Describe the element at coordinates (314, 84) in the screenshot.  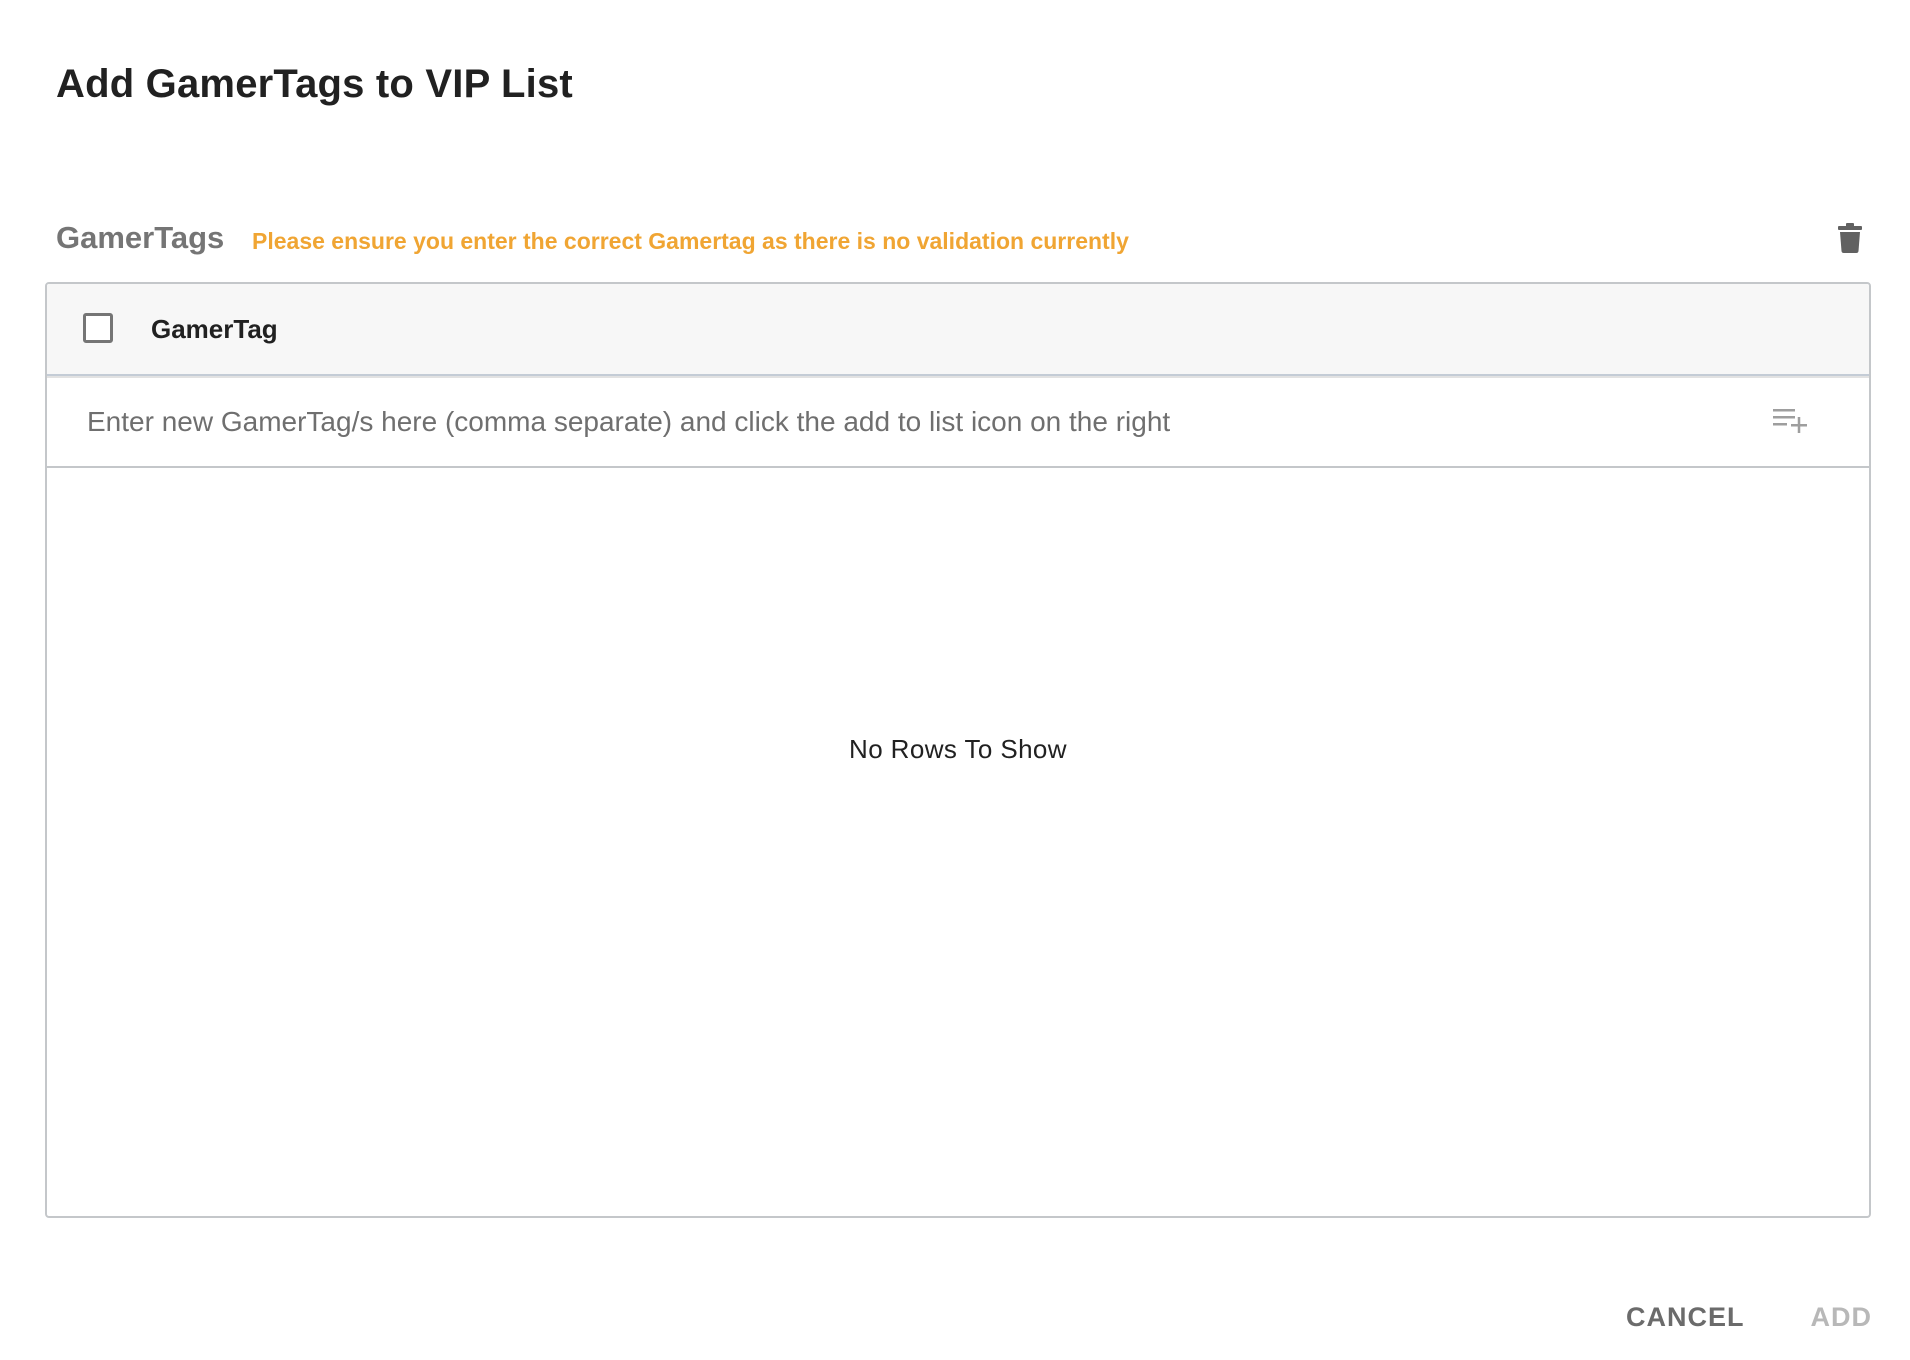
I see `dialog-title: Add GamerTags to VIP List` at that location.